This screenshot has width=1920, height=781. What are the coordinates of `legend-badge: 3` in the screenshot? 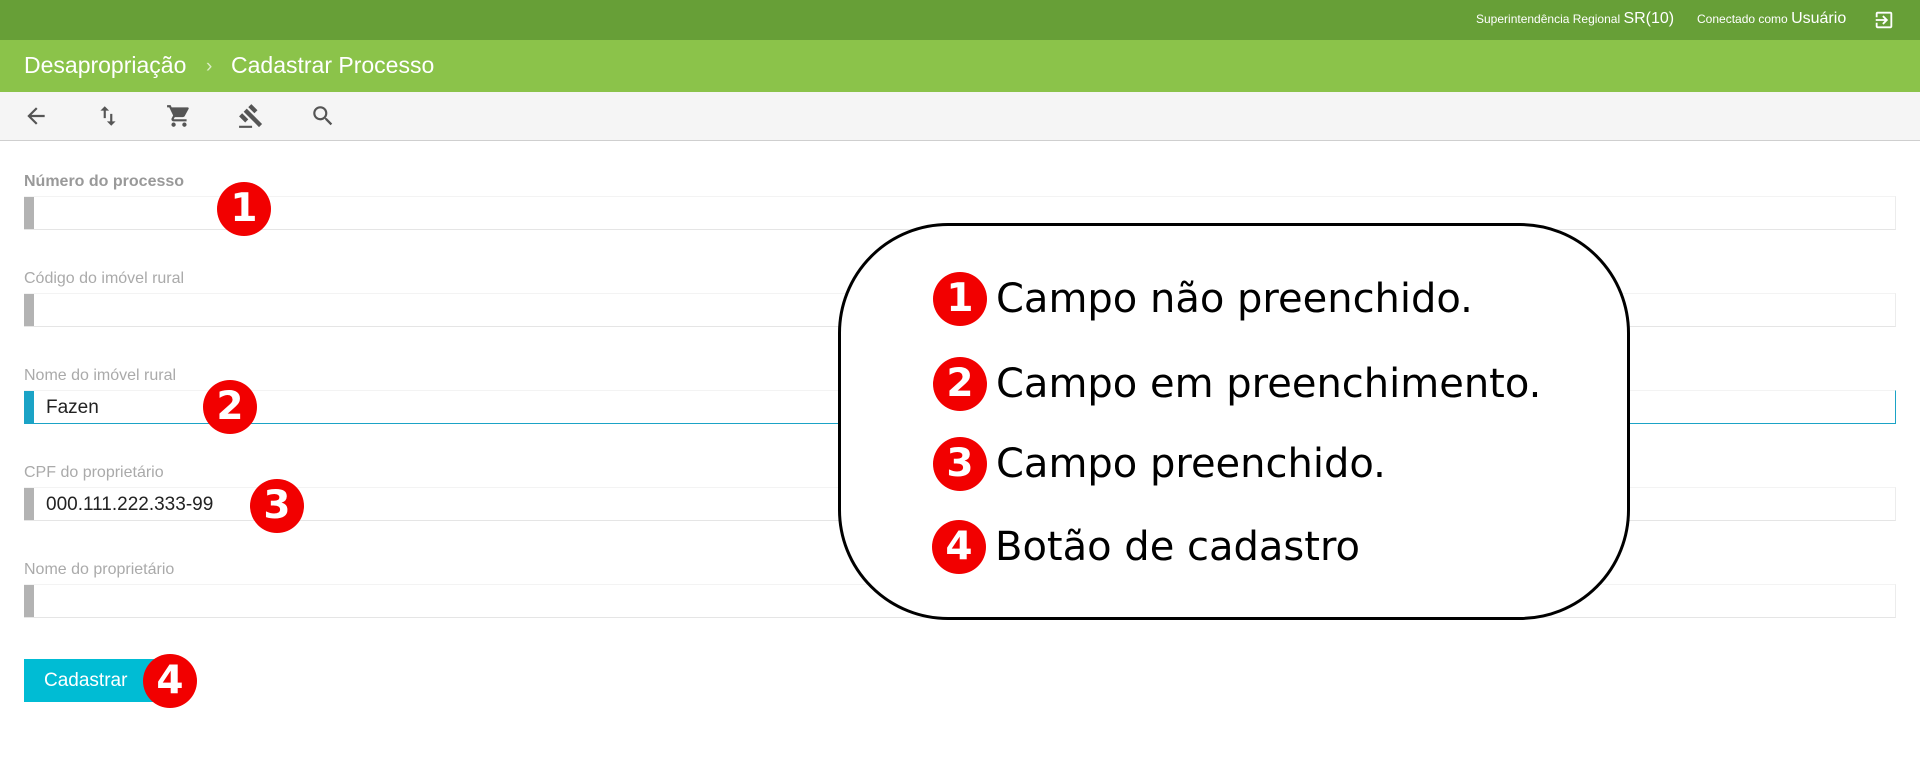 It's located at (960, 464).